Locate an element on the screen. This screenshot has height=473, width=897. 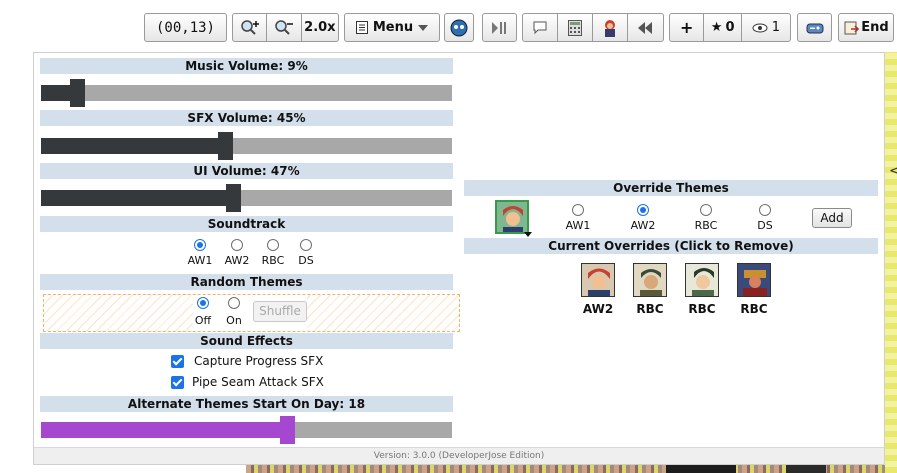
override-themes-label: Override Themes is located at coordinates (671, 188).